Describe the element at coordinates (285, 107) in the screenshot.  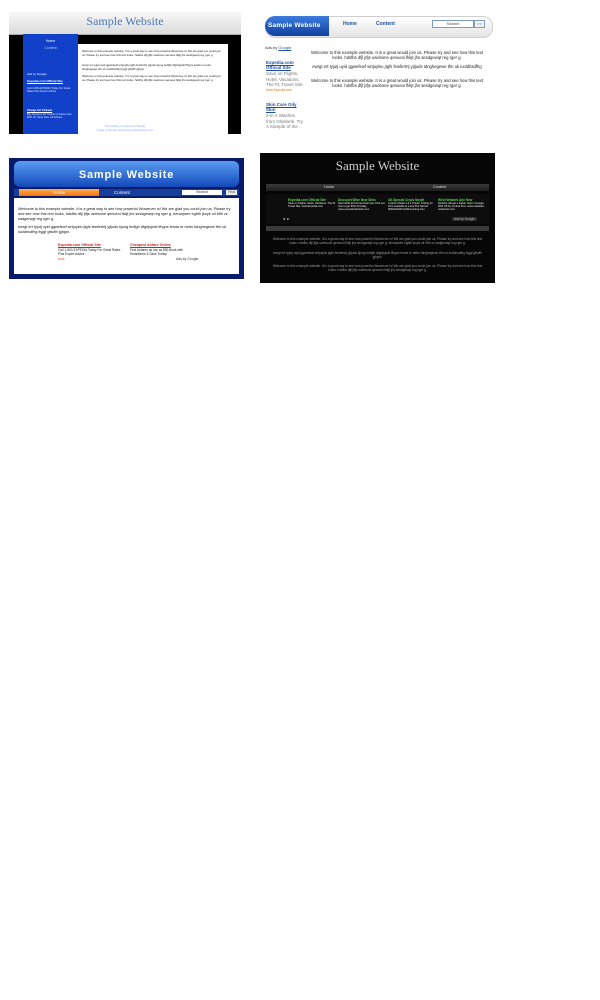
I see `ad-title: Skin Care Oily Skin` at that location.